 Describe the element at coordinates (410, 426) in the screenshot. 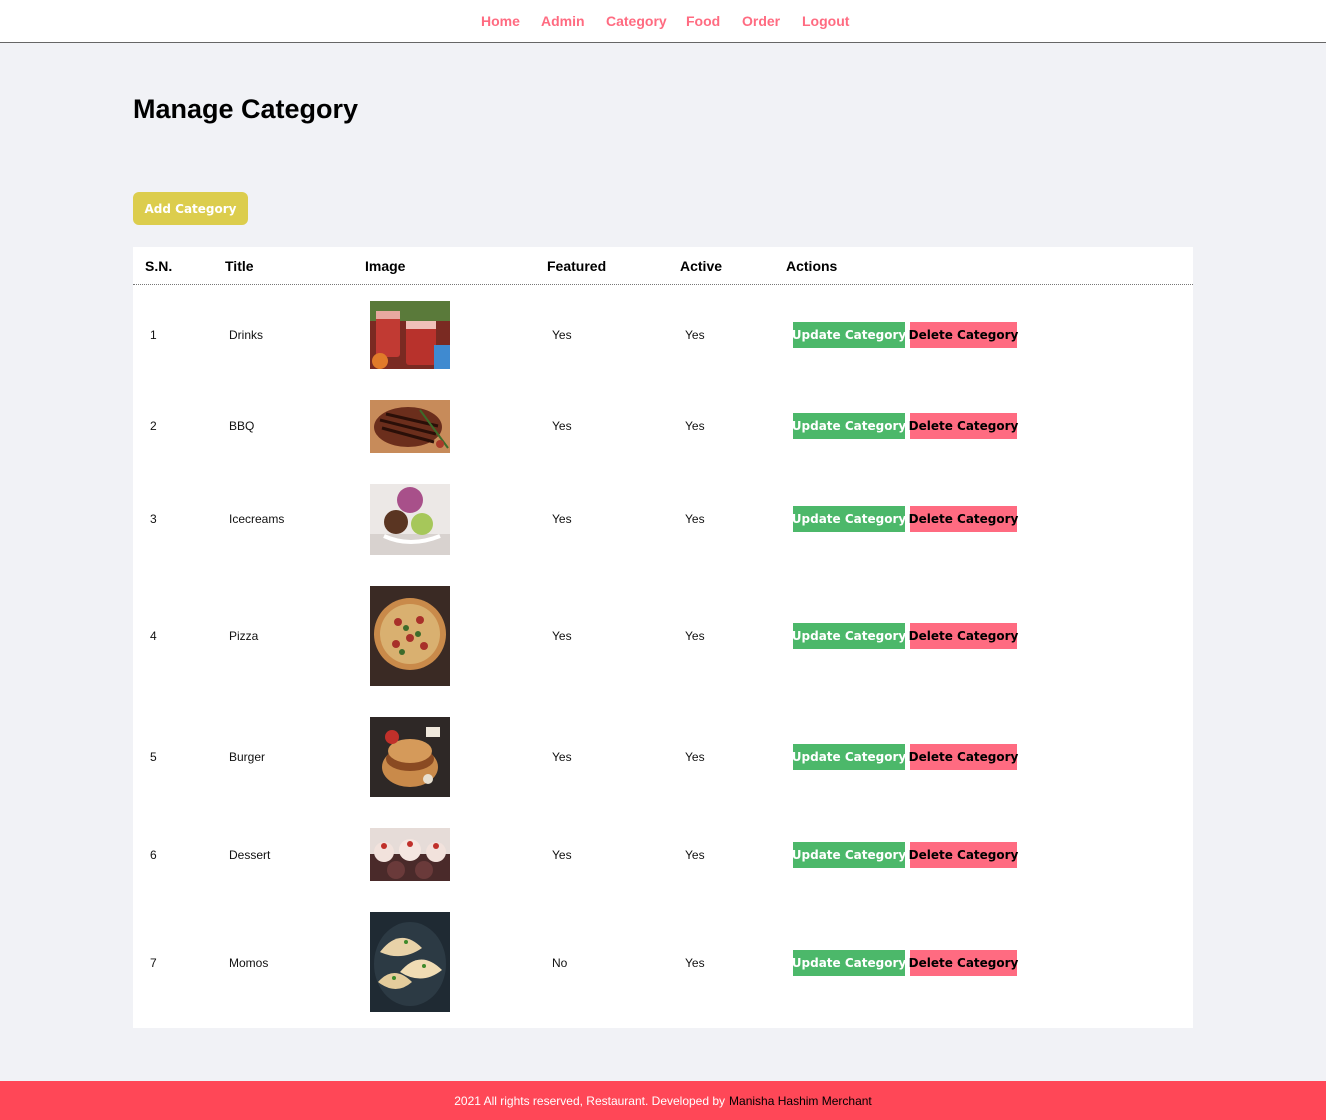

I see `bbq-image` at that location.